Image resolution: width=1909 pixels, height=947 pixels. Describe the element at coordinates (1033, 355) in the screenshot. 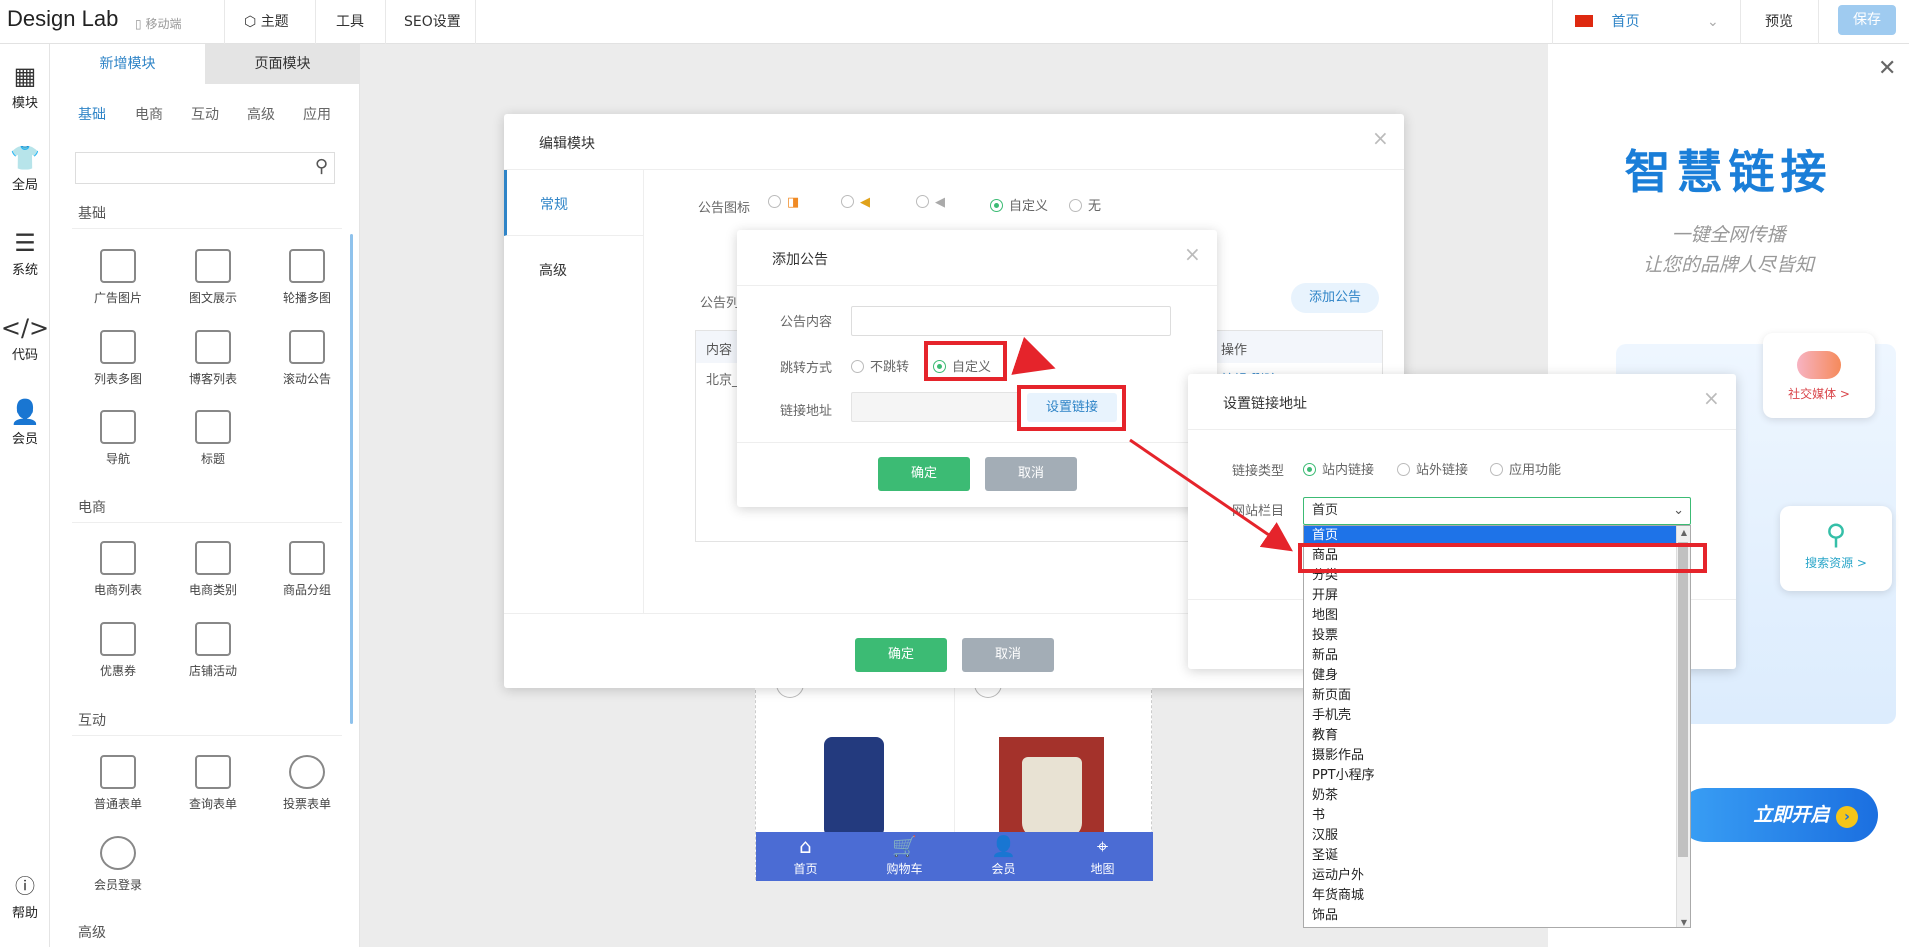

I see `arrow-to-set-link` at that location.